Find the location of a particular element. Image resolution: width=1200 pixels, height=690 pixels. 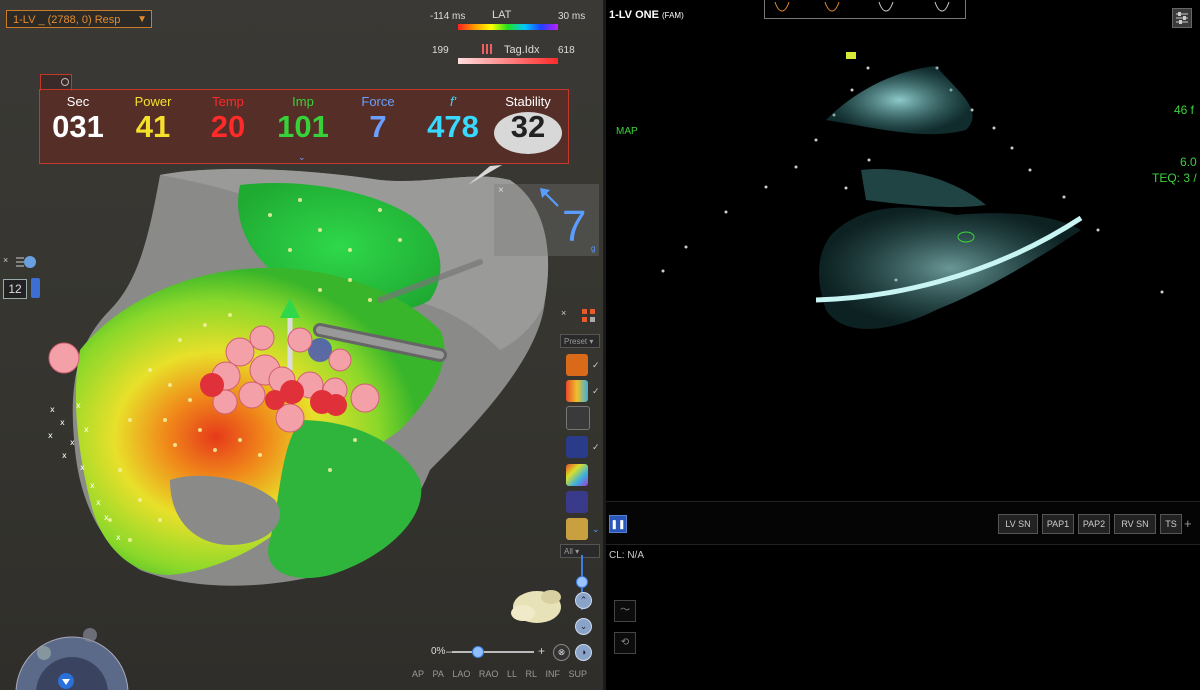

zoom-slider is located at coordinates (493, 652).